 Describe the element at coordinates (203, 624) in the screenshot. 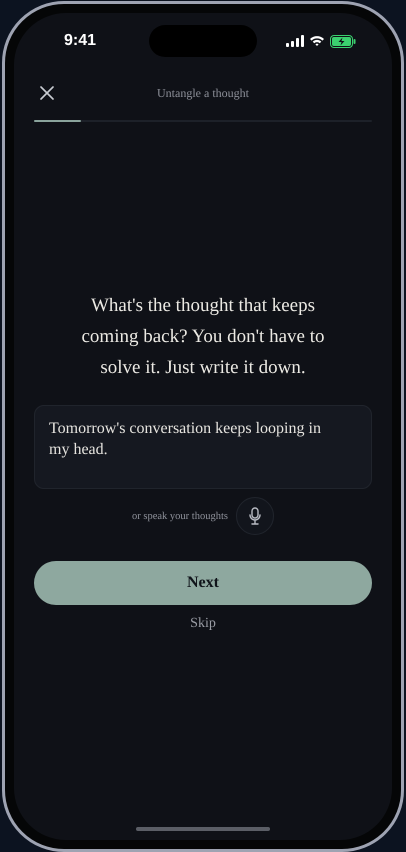

I see `skip-link: Skip` at that location.